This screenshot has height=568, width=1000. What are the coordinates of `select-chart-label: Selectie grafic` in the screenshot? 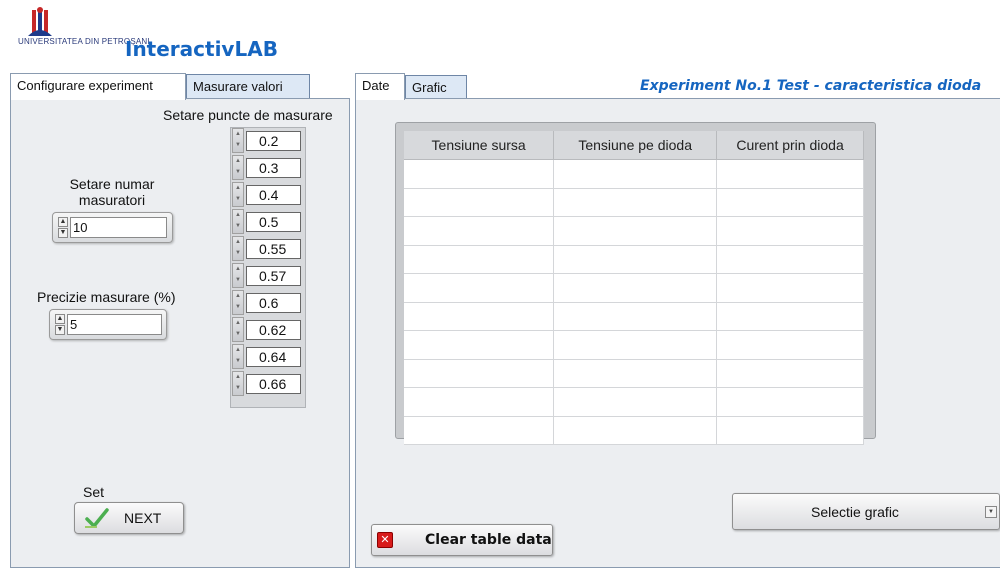 It's located at (855, 512).